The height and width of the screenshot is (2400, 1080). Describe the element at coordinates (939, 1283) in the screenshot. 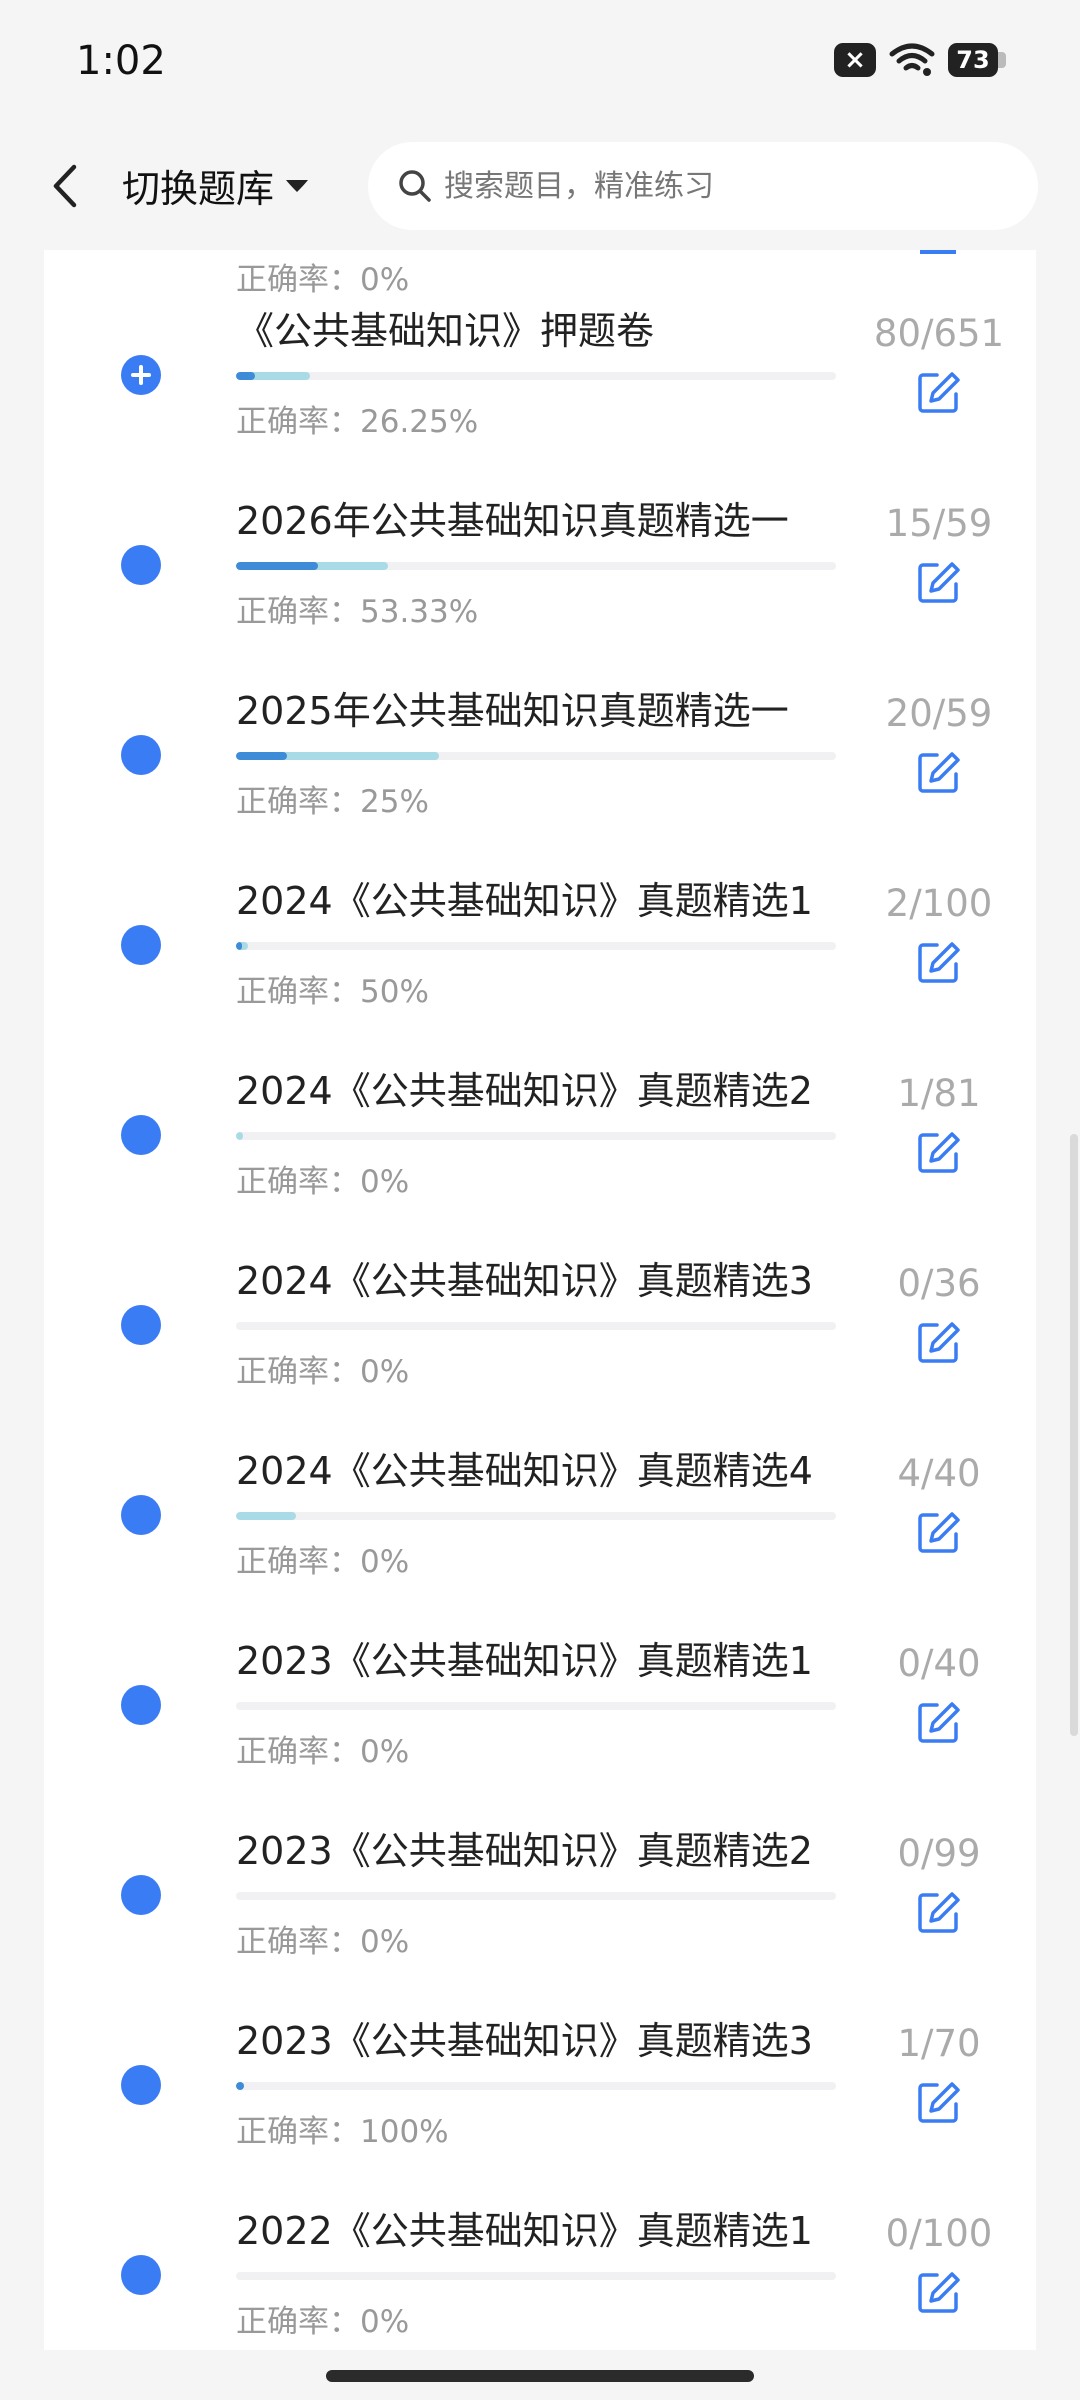

I see `item-count: 0/36` at that location.